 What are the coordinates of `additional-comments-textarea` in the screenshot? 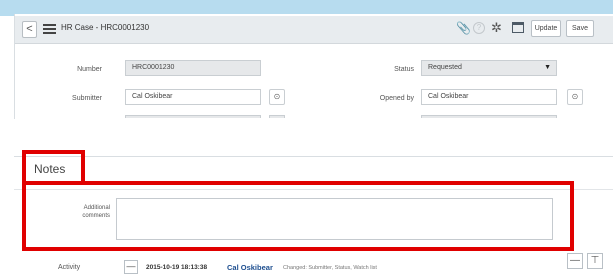 It's located at (334, 219).